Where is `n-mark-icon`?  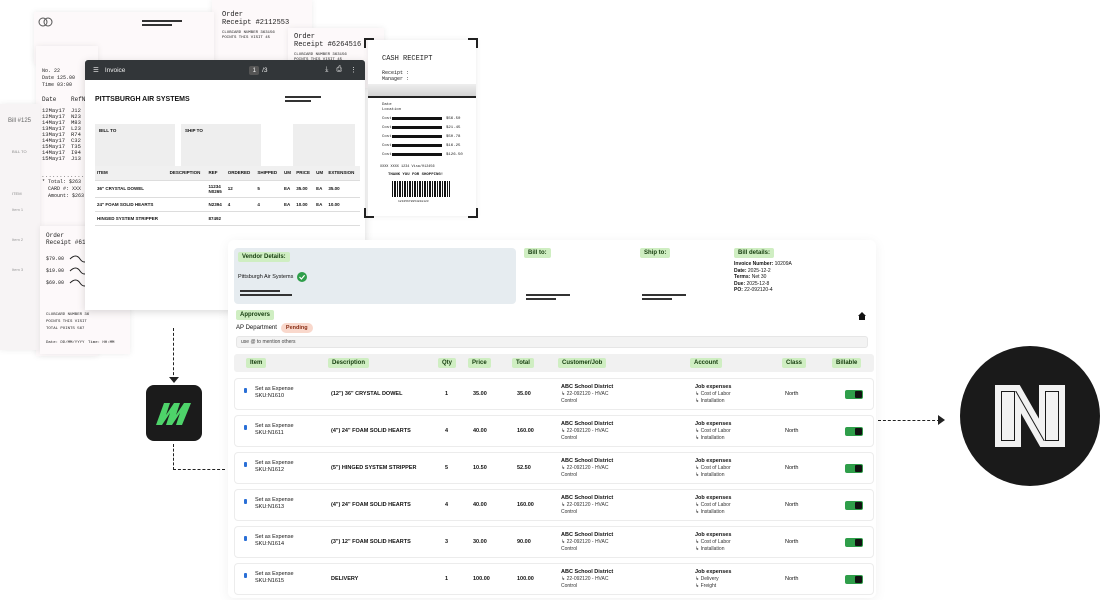
n-mark-icon is located at coordinates (1030, 416).